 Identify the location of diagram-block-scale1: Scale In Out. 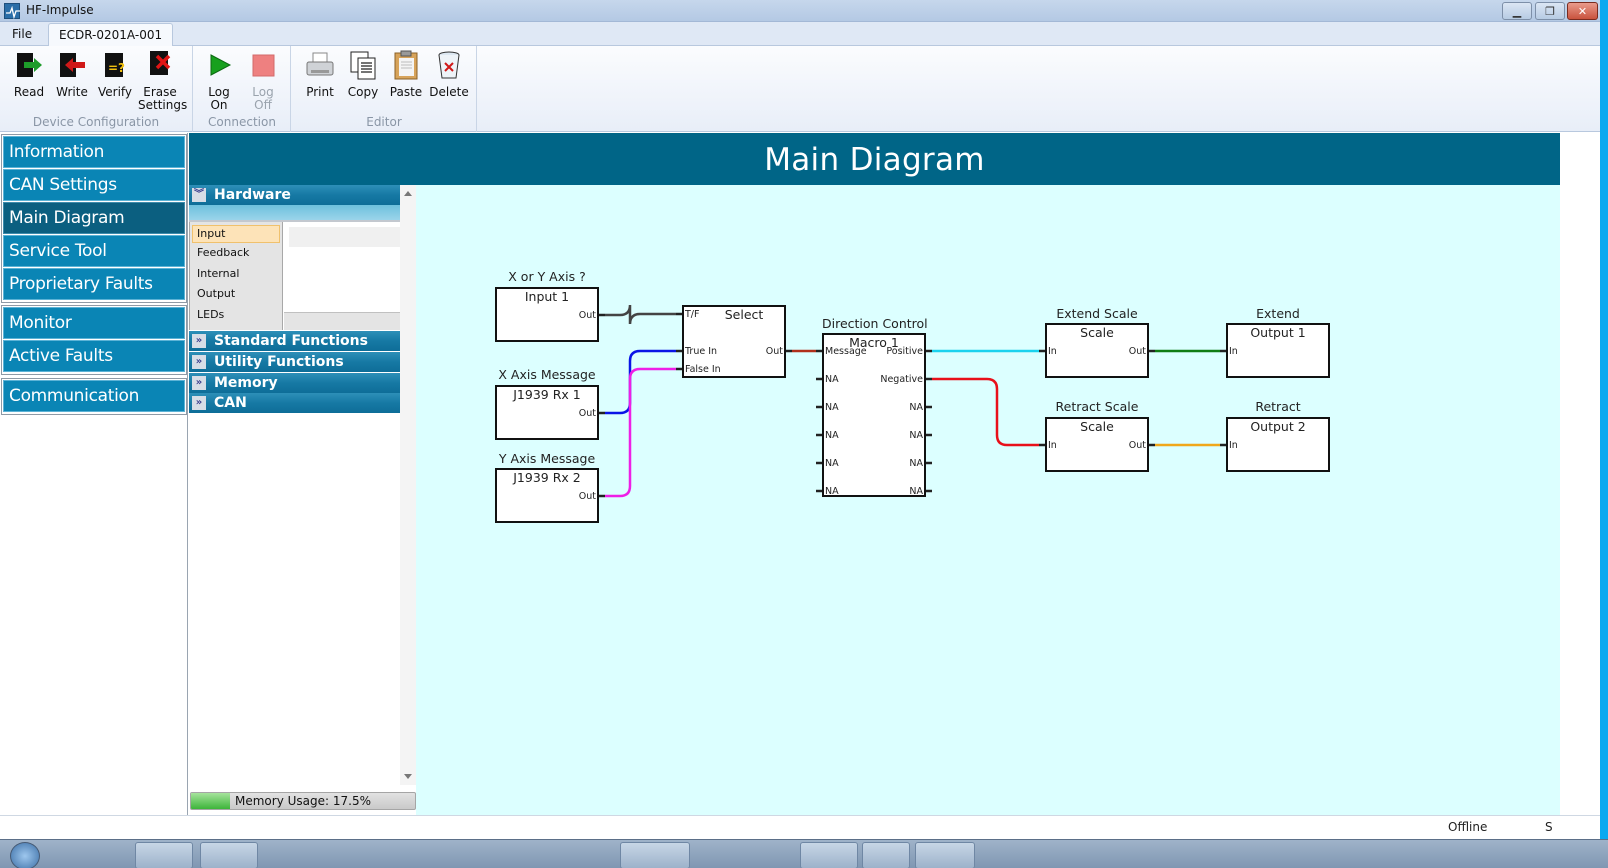
(1097, 350).